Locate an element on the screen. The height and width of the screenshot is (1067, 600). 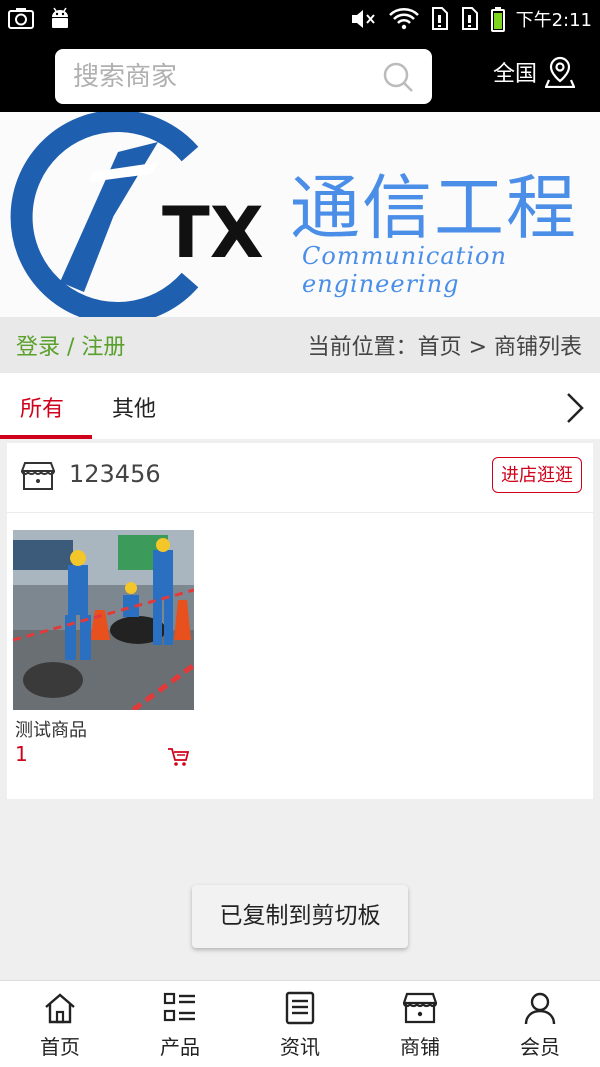
chevron-right-icon is located at coordinates (575, 408).